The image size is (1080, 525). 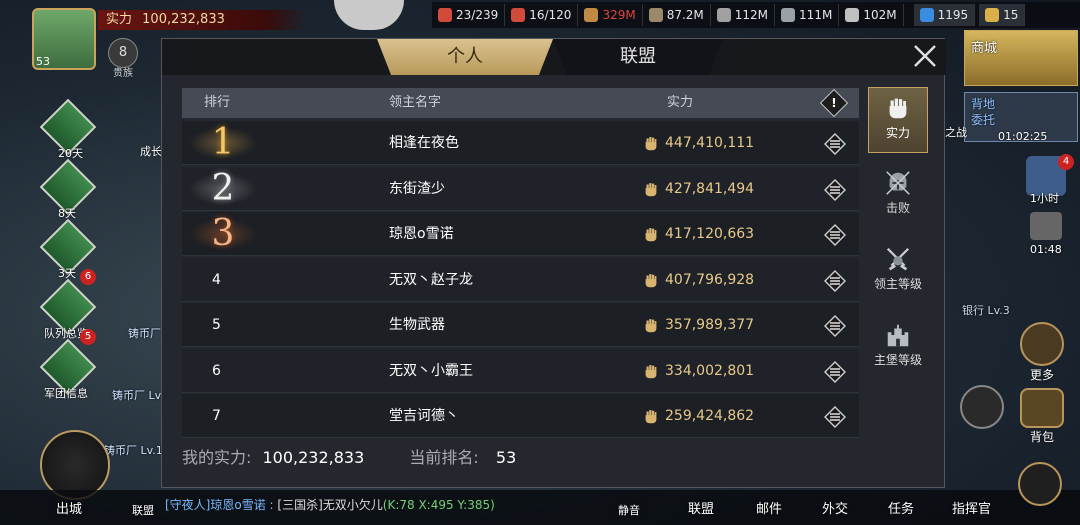 What do you see at coordinates (871, 15) in the screenshot?
I see `resource-silver: 102M` at bounding box center [871, 15].